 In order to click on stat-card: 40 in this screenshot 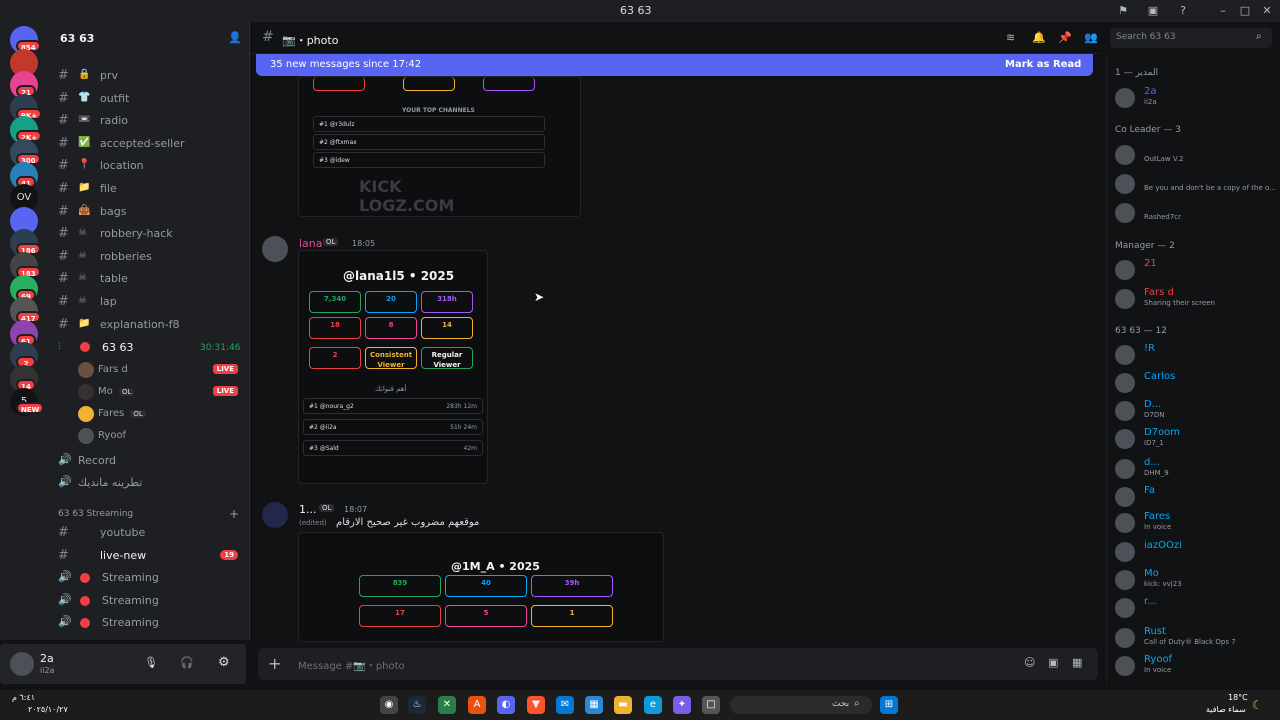, I will do `click(486, 586)`.